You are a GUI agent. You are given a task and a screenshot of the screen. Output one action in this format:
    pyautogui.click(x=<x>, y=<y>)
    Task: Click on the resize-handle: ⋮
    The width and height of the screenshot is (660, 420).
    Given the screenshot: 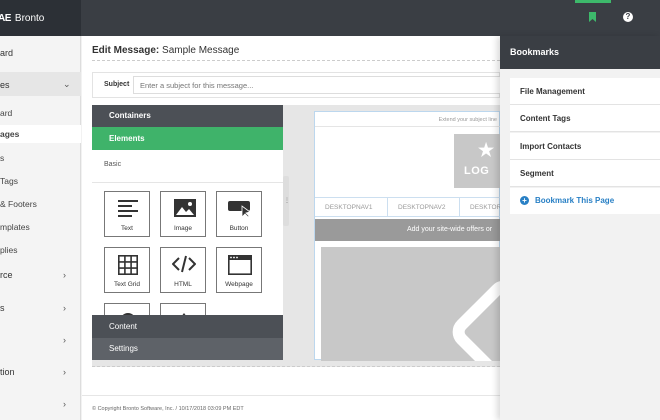 What is the action you would take?
    pyautogui.click(x=286, y=201)
    